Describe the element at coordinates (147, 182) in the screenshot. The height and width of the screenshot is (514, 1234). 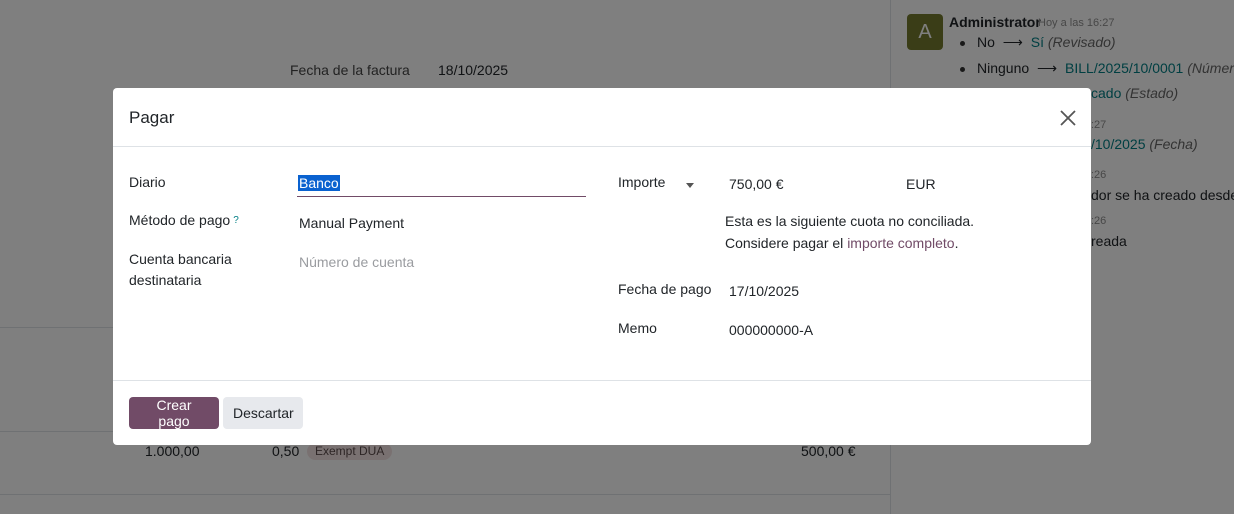
I see `journal-label: Diario` at that location.